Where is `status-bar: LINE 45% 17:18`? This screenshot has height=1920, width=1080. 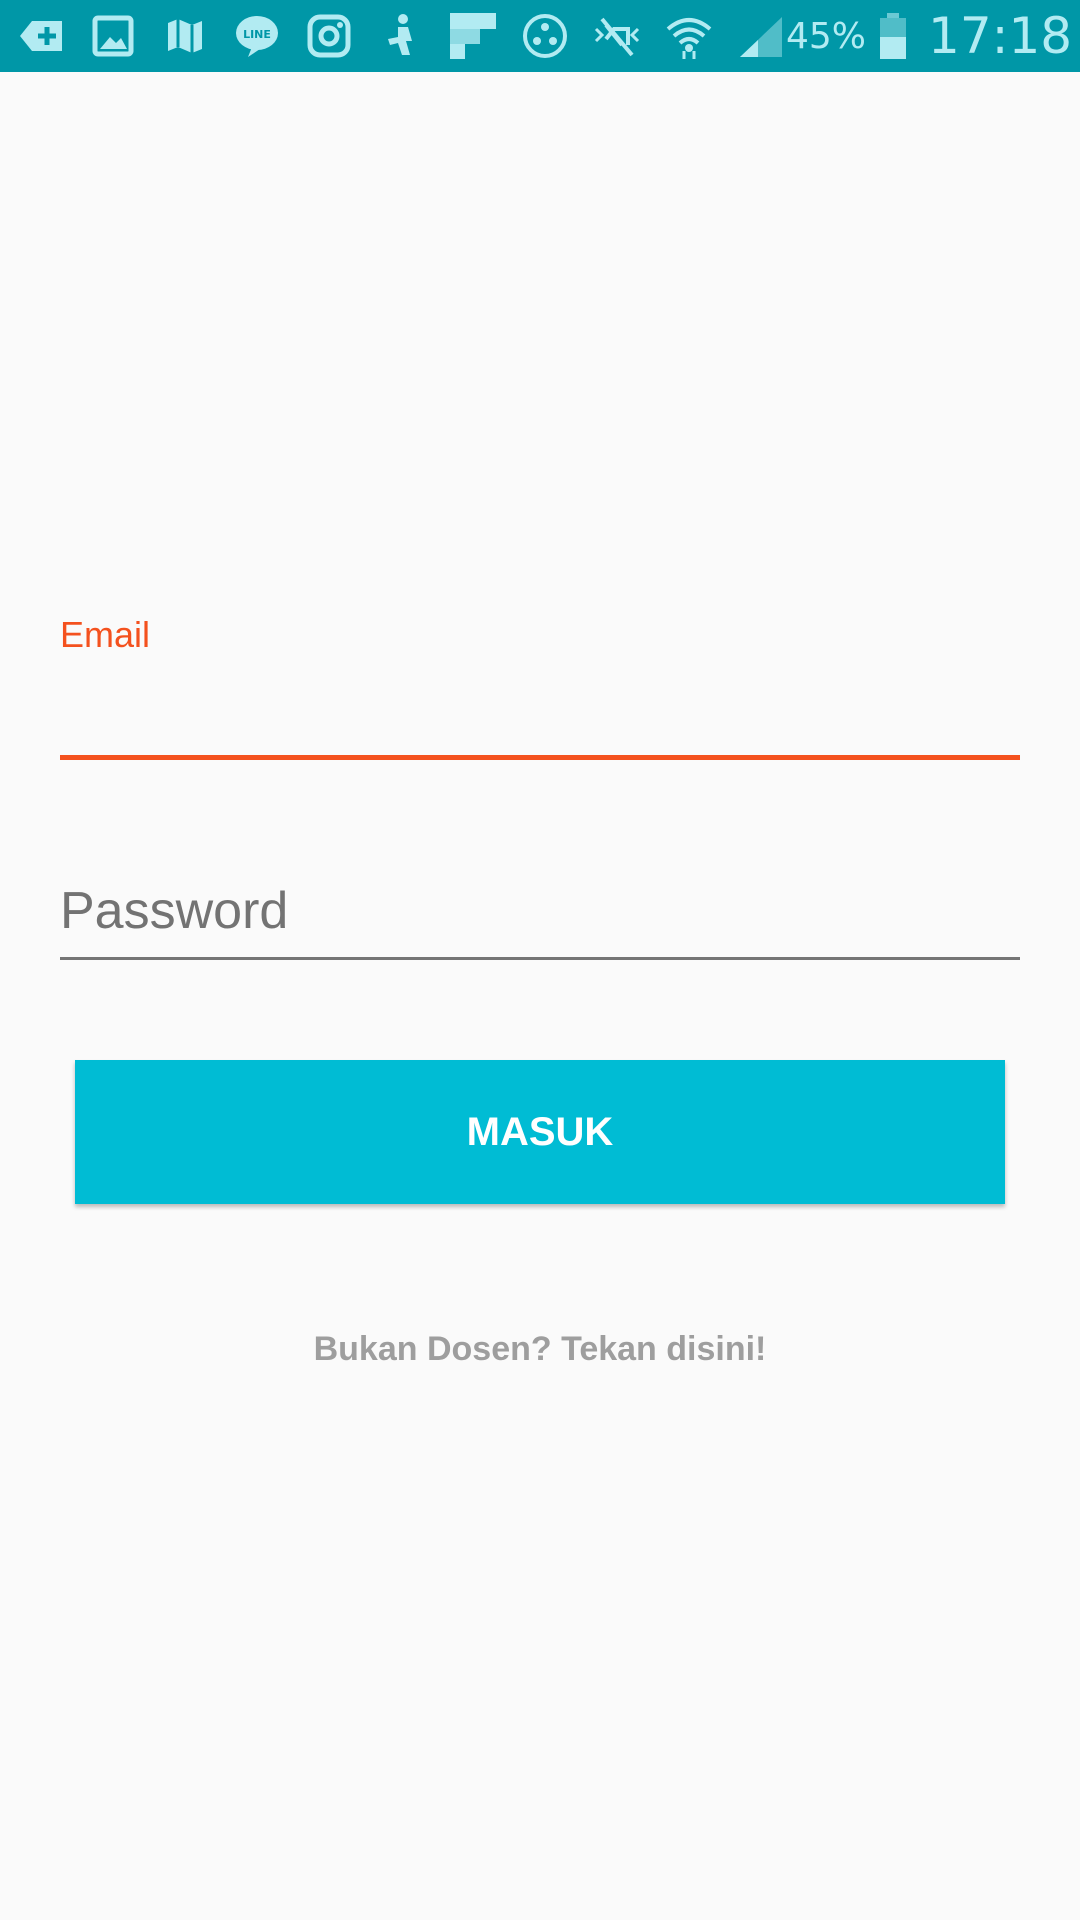
status-bar: LINE 45% 17:18 is located at coordinates (540, 36).